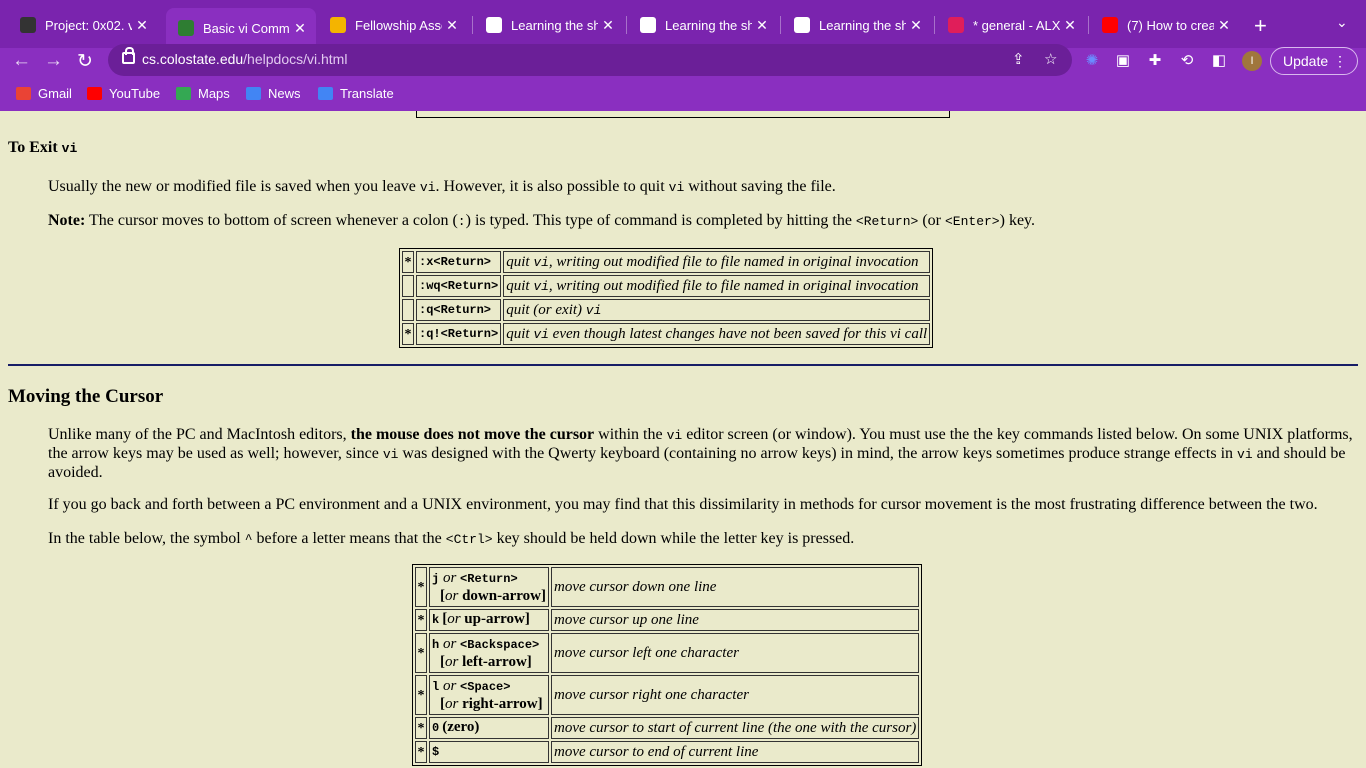 The width and height of the screenshot is (1366, 768). I want to click on cursor-heading: Moving the Cursor, so click(86, 396).